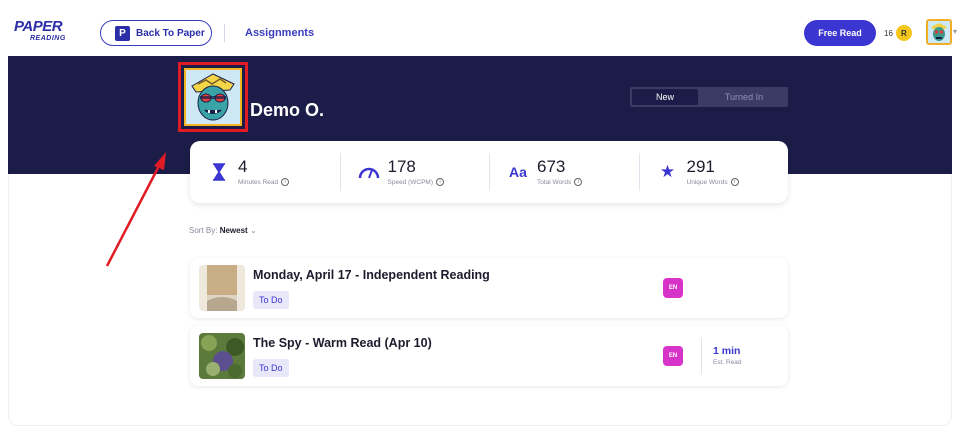  What do you see at coordinates (401, 166) in the screenshot?
I see `speed-value: 178` at bounding box center [401, 166].